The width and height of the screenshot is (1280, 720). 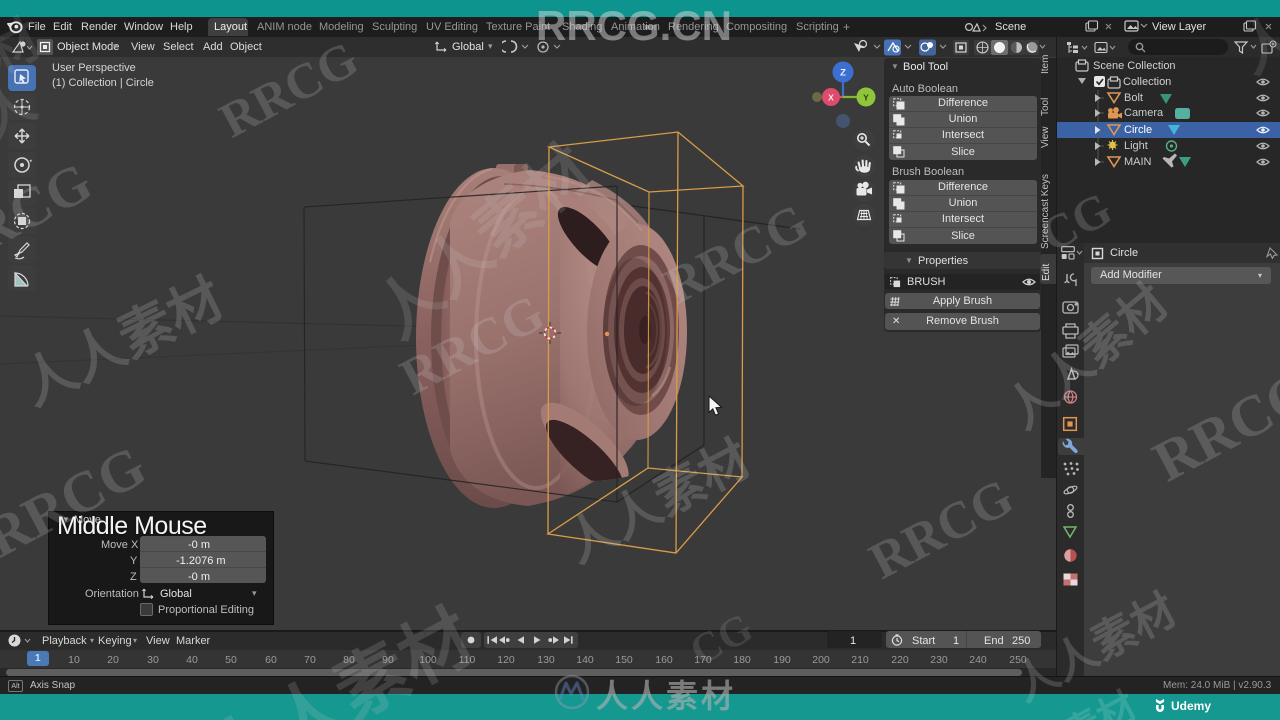 What do you see at coordinates (866, 98) in the screenshot?
I see `svg-text: Y` at bounding box center [866, 98].